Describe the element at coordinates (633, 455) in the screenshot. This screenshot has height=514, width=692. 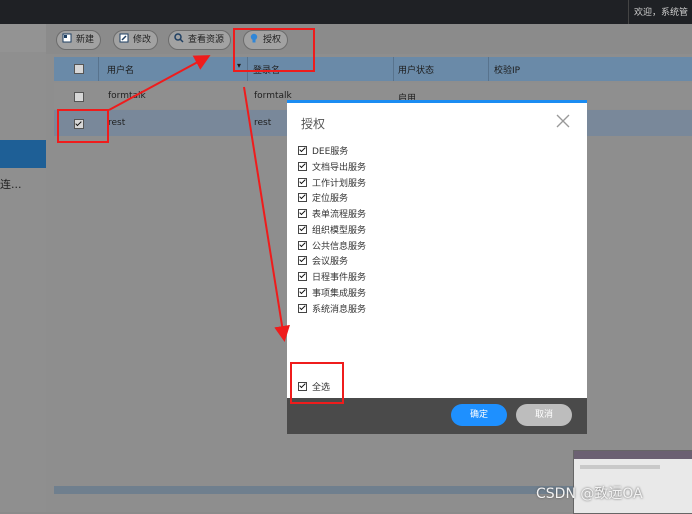
I see `thumbnail-titlebar` at that location.